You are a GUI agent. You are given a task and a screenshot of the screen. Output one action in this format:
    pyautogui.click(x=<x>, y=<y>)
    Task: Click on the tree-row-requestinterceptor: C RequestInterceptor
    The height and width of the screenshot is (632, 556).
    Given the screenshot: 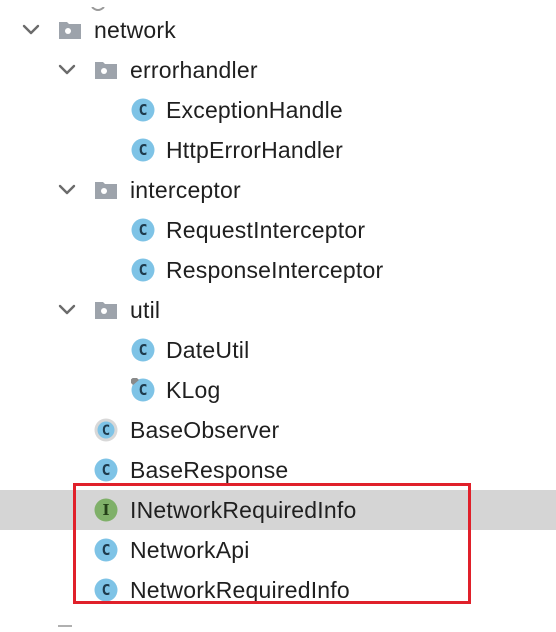 What is the action you would take?
    pyautogui.click(x=278, y=230)
    